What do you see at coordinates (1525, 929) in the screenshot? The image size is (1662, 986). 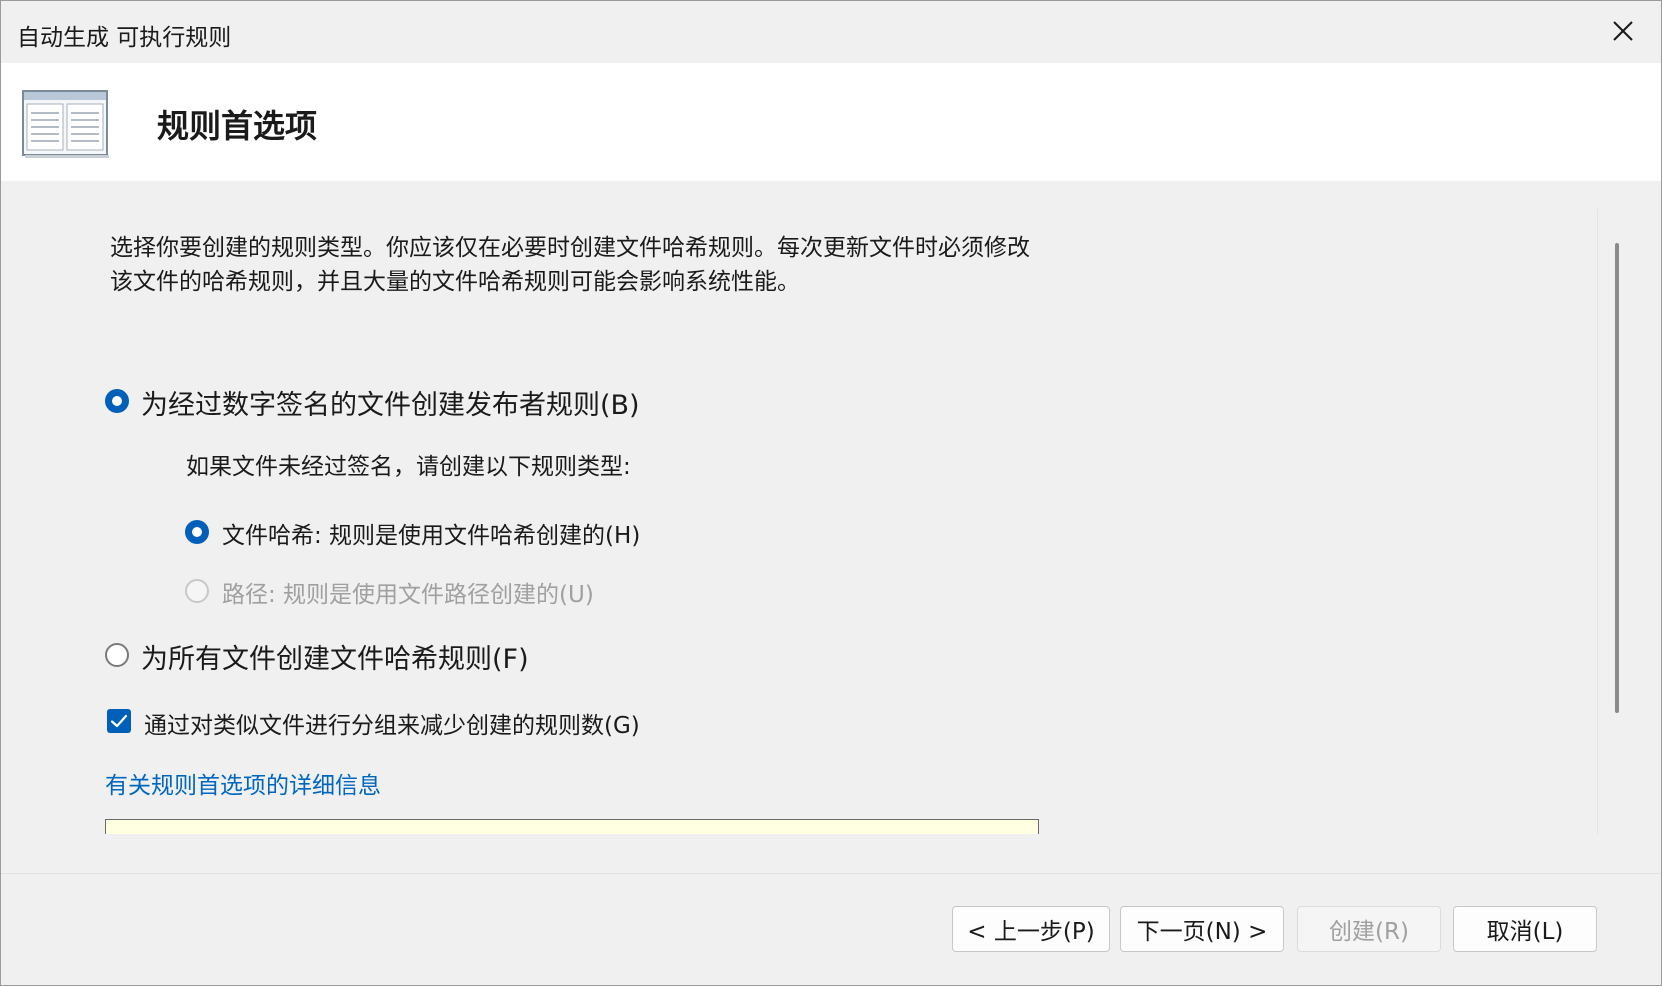 I see `cancel-button: 取消(L)` at bounding box center [1525, 929].